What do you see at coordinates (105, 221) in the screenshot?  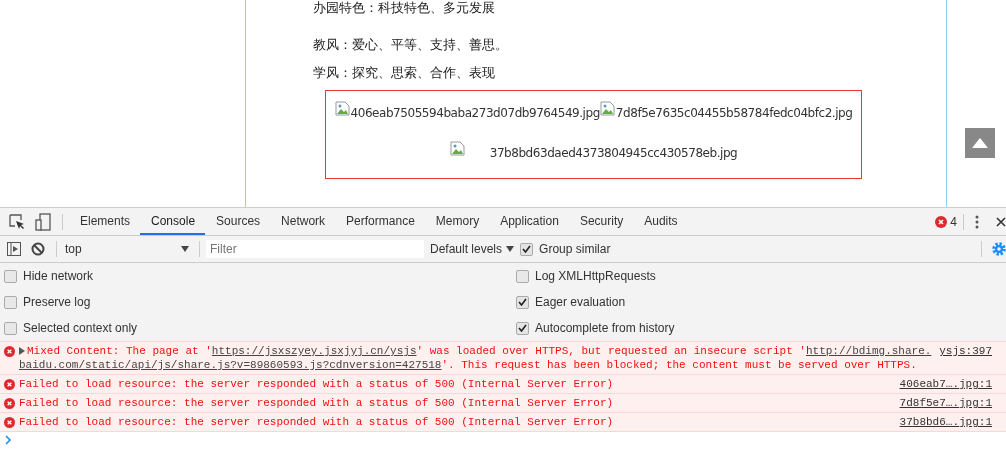 I see `devtools-tab: Elements` at bounding box center [105, 221].